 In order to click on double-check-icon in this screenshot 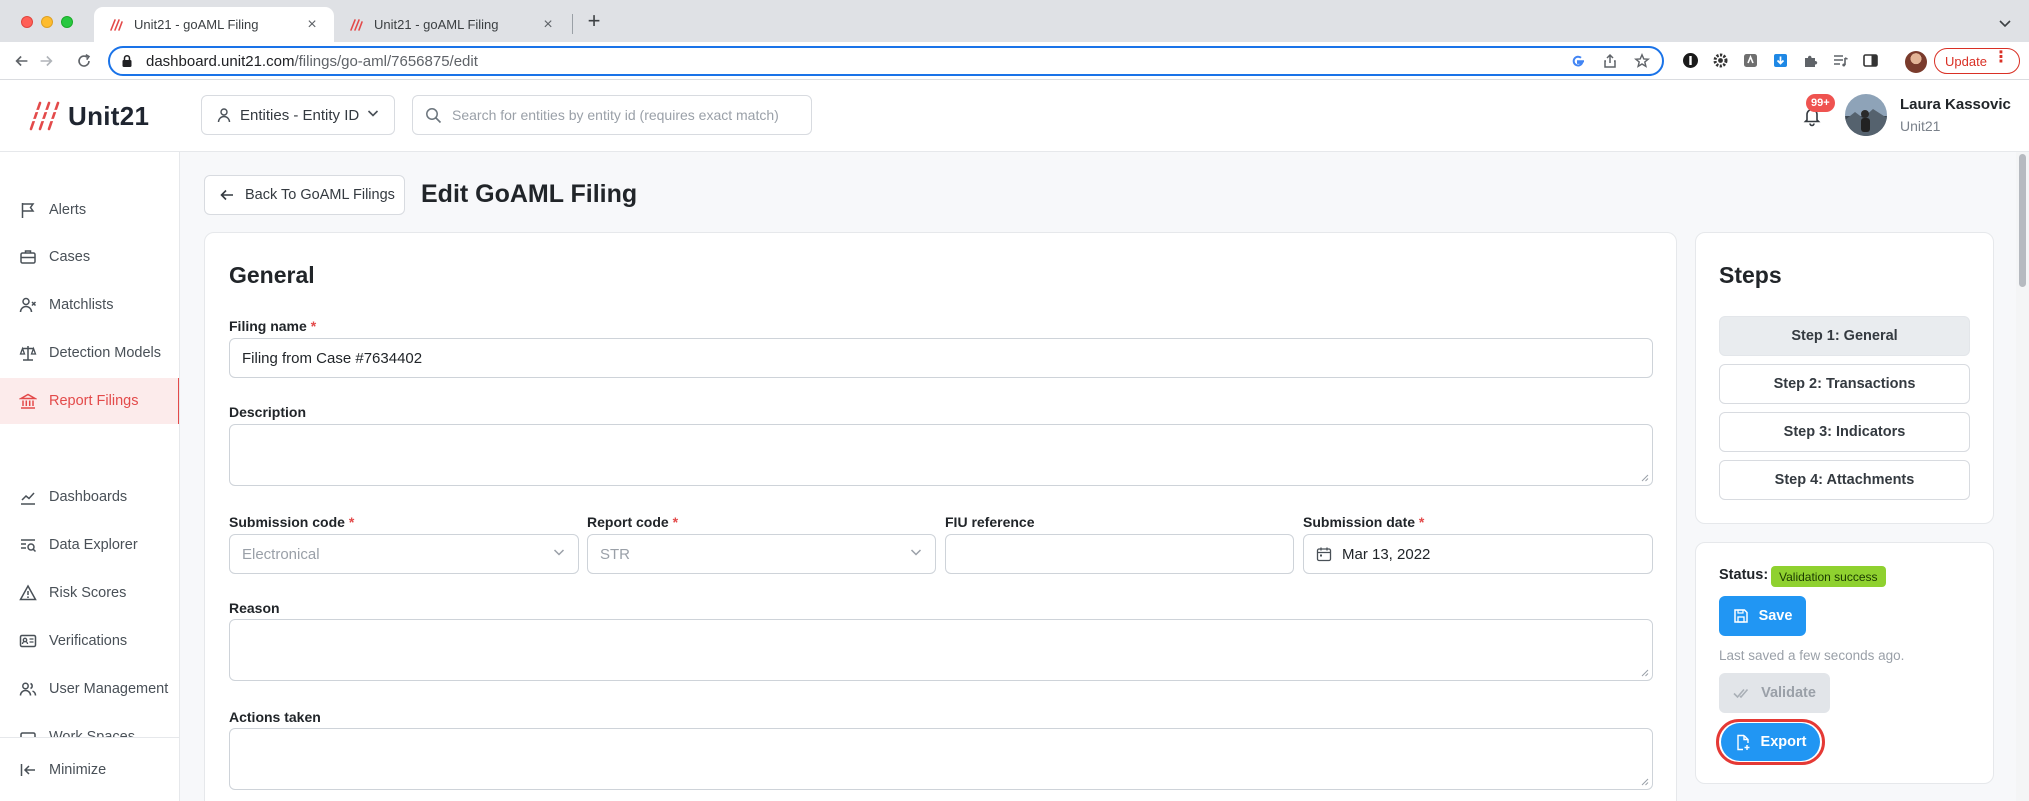, I will do `click(1742, 693)`.